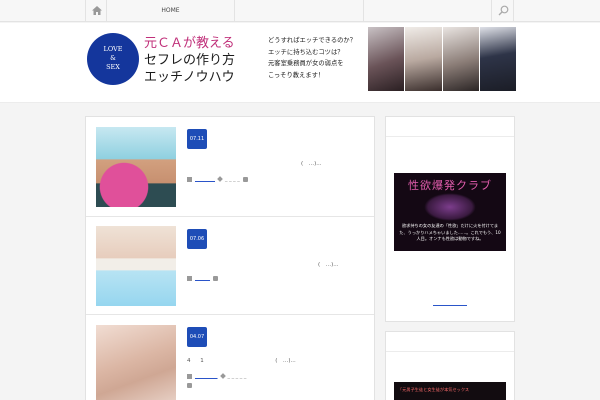  I want to click on site-logo: LOVE & SEX, so click(113, 59).